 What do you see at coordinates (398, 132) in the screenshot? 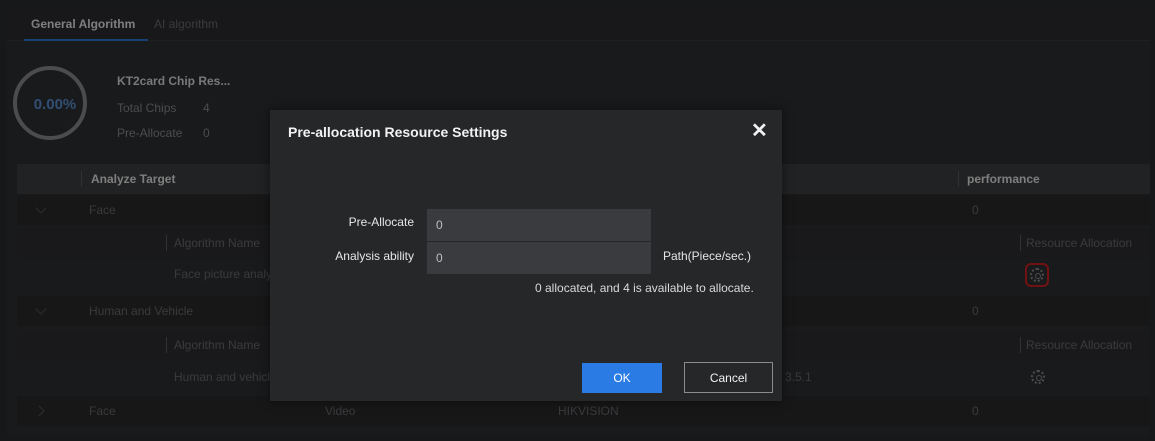
I see `dialog-title: Pre-allocation Resource Settings` at bounding box center [398, 132].